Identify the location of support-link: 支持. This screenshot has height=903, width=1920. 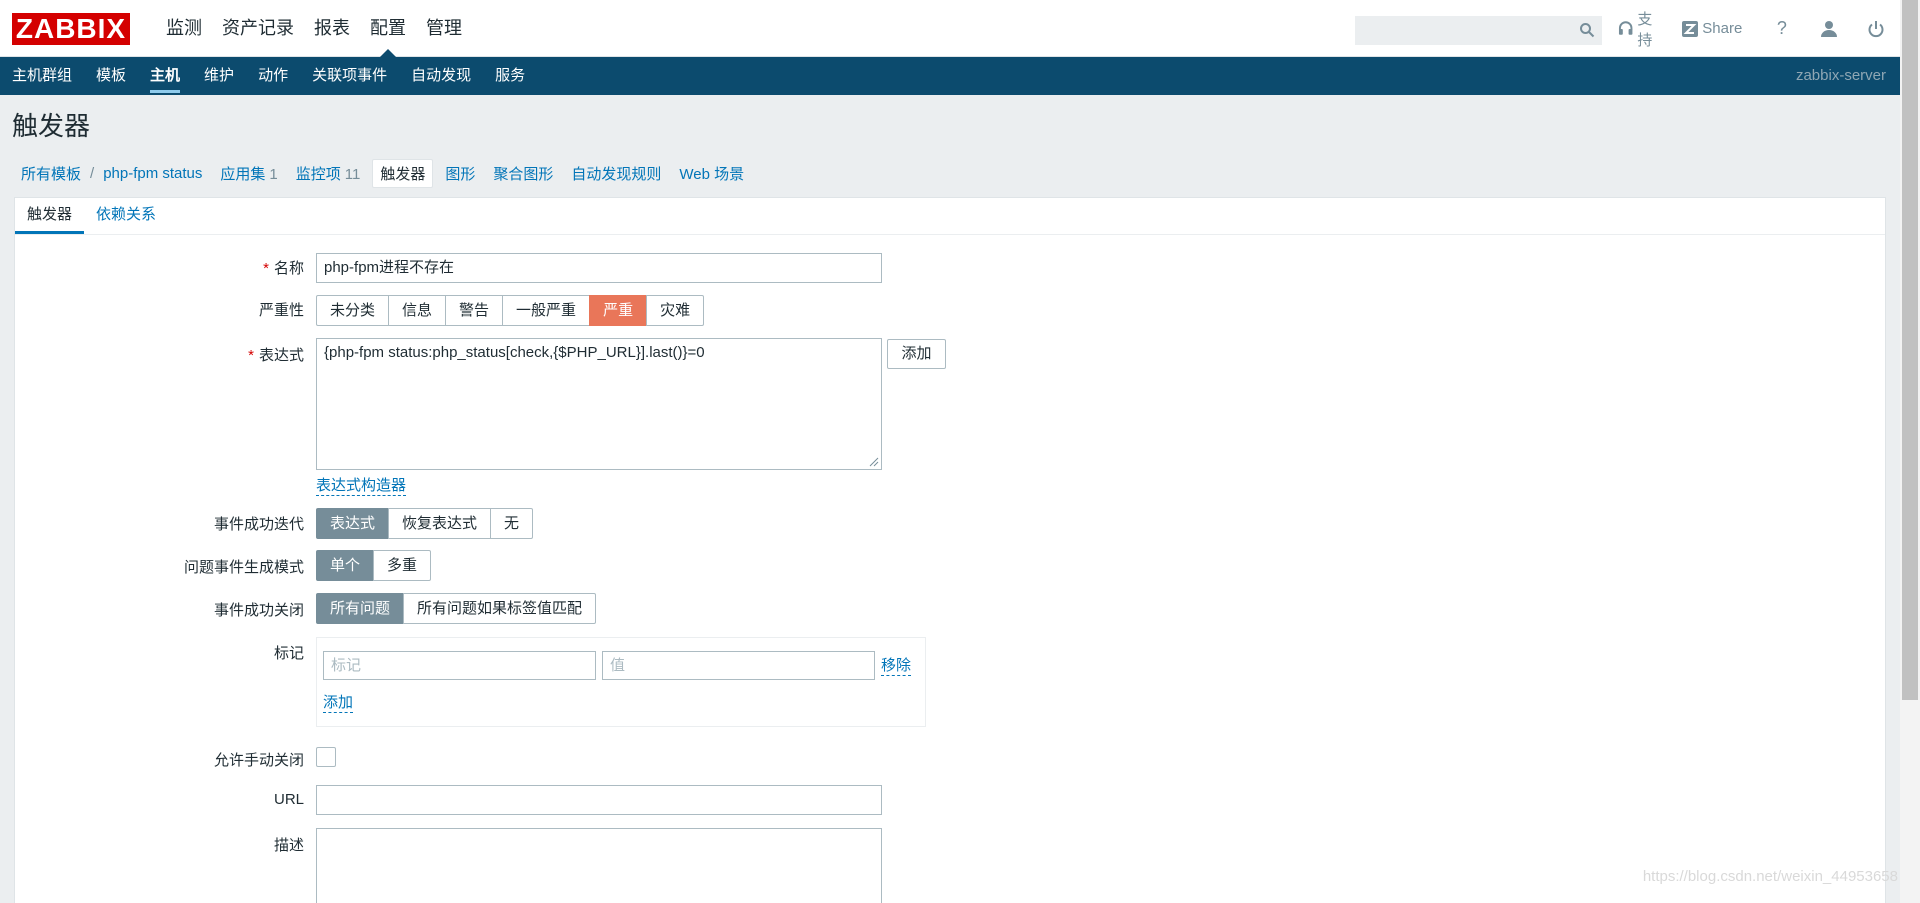
(1642, 29).